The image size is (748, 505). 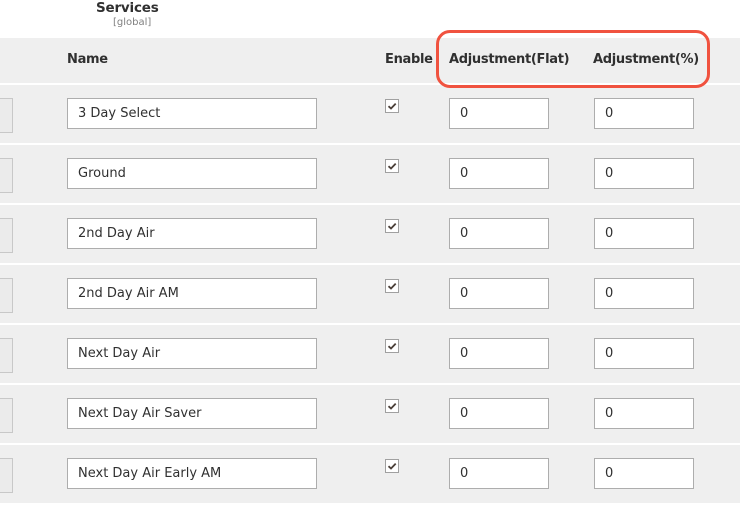 What do you see at coordinates (509, 59) in the screenshot?
I see `column-header-adjustment-flat: Adjustment(Flat)` at bounding box center [509, 59].